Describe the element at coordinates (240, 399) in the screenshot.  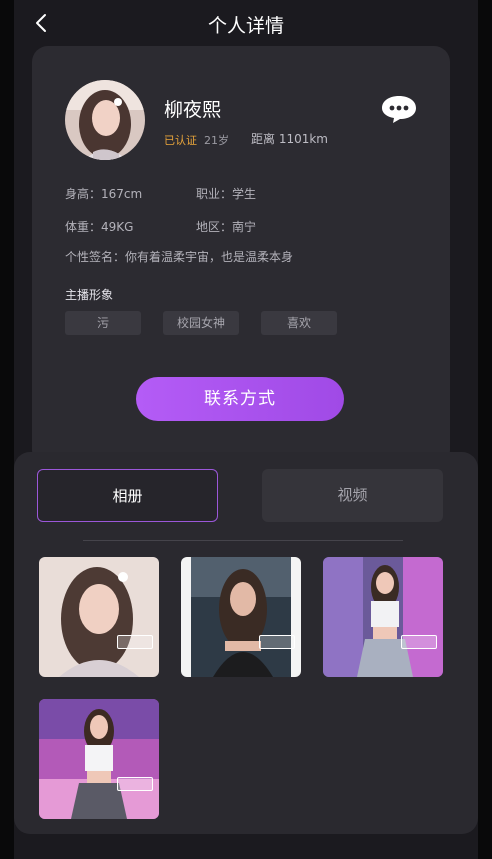
I see `contact-button: 联系方式` at that location.